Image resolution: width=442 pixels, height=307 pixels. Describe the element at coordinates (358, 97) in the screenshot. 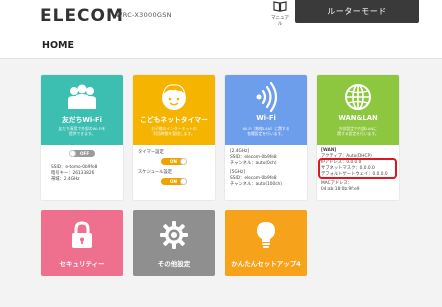

I see `globe-icon` at that location.